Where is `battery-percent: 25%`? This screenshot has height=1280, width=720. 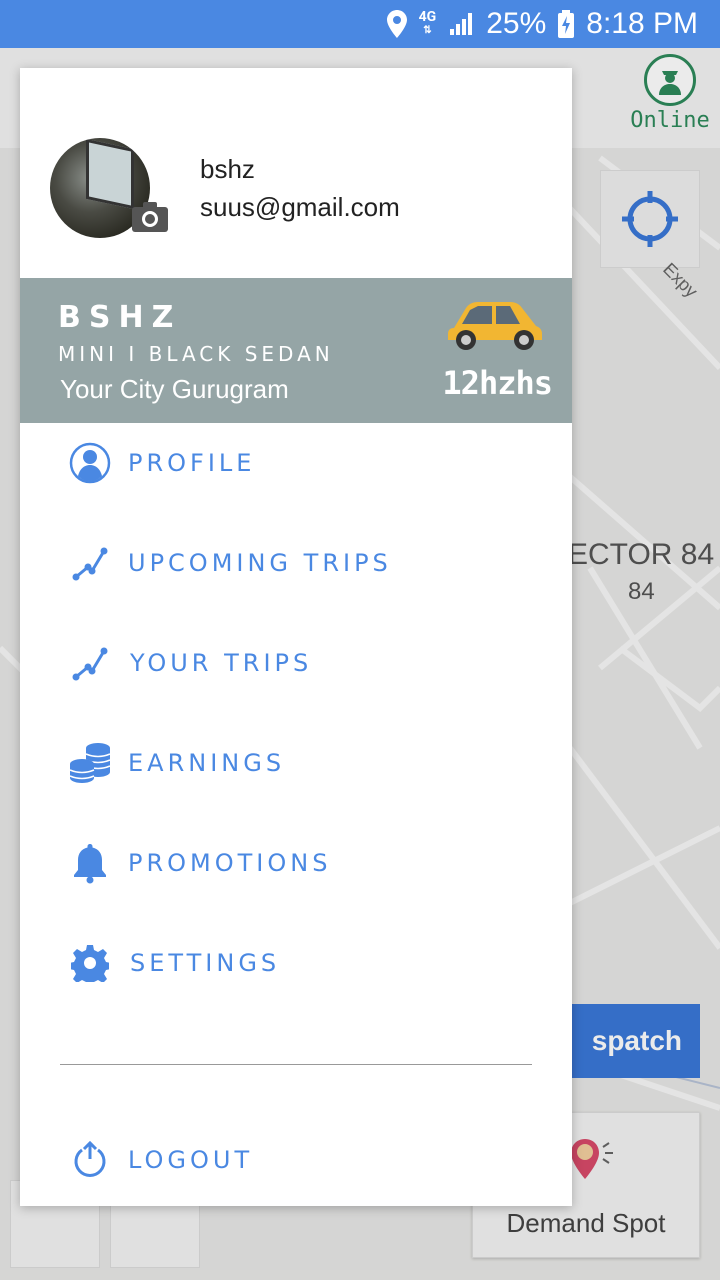 battery-percent: 25% is located at coordinates (516, 23).